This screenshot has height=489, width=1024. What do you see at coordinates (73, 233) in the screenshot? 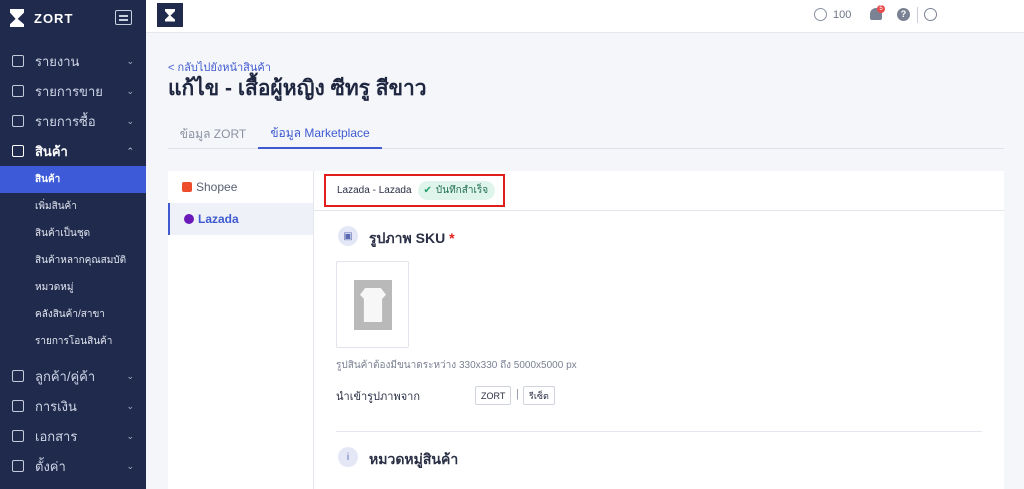
I see `sidebar-subitem-bundles: สินค้าเป็นชุด` at bounding box center [73, 233].